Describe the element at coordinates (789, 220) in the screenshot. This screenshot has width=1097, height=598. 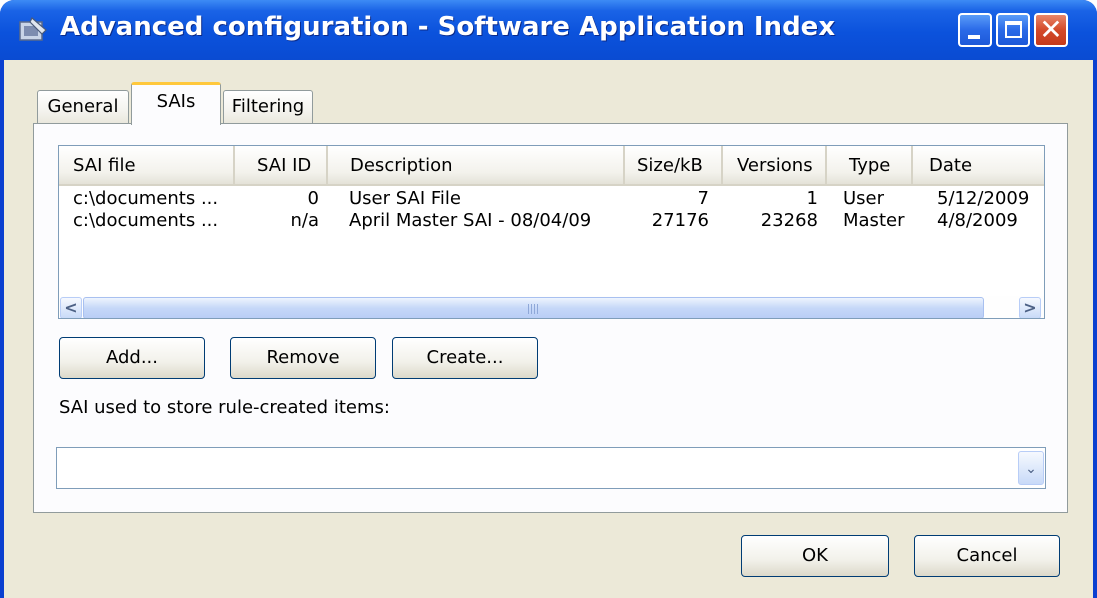
I see `cell-versions: 23268` at that location.